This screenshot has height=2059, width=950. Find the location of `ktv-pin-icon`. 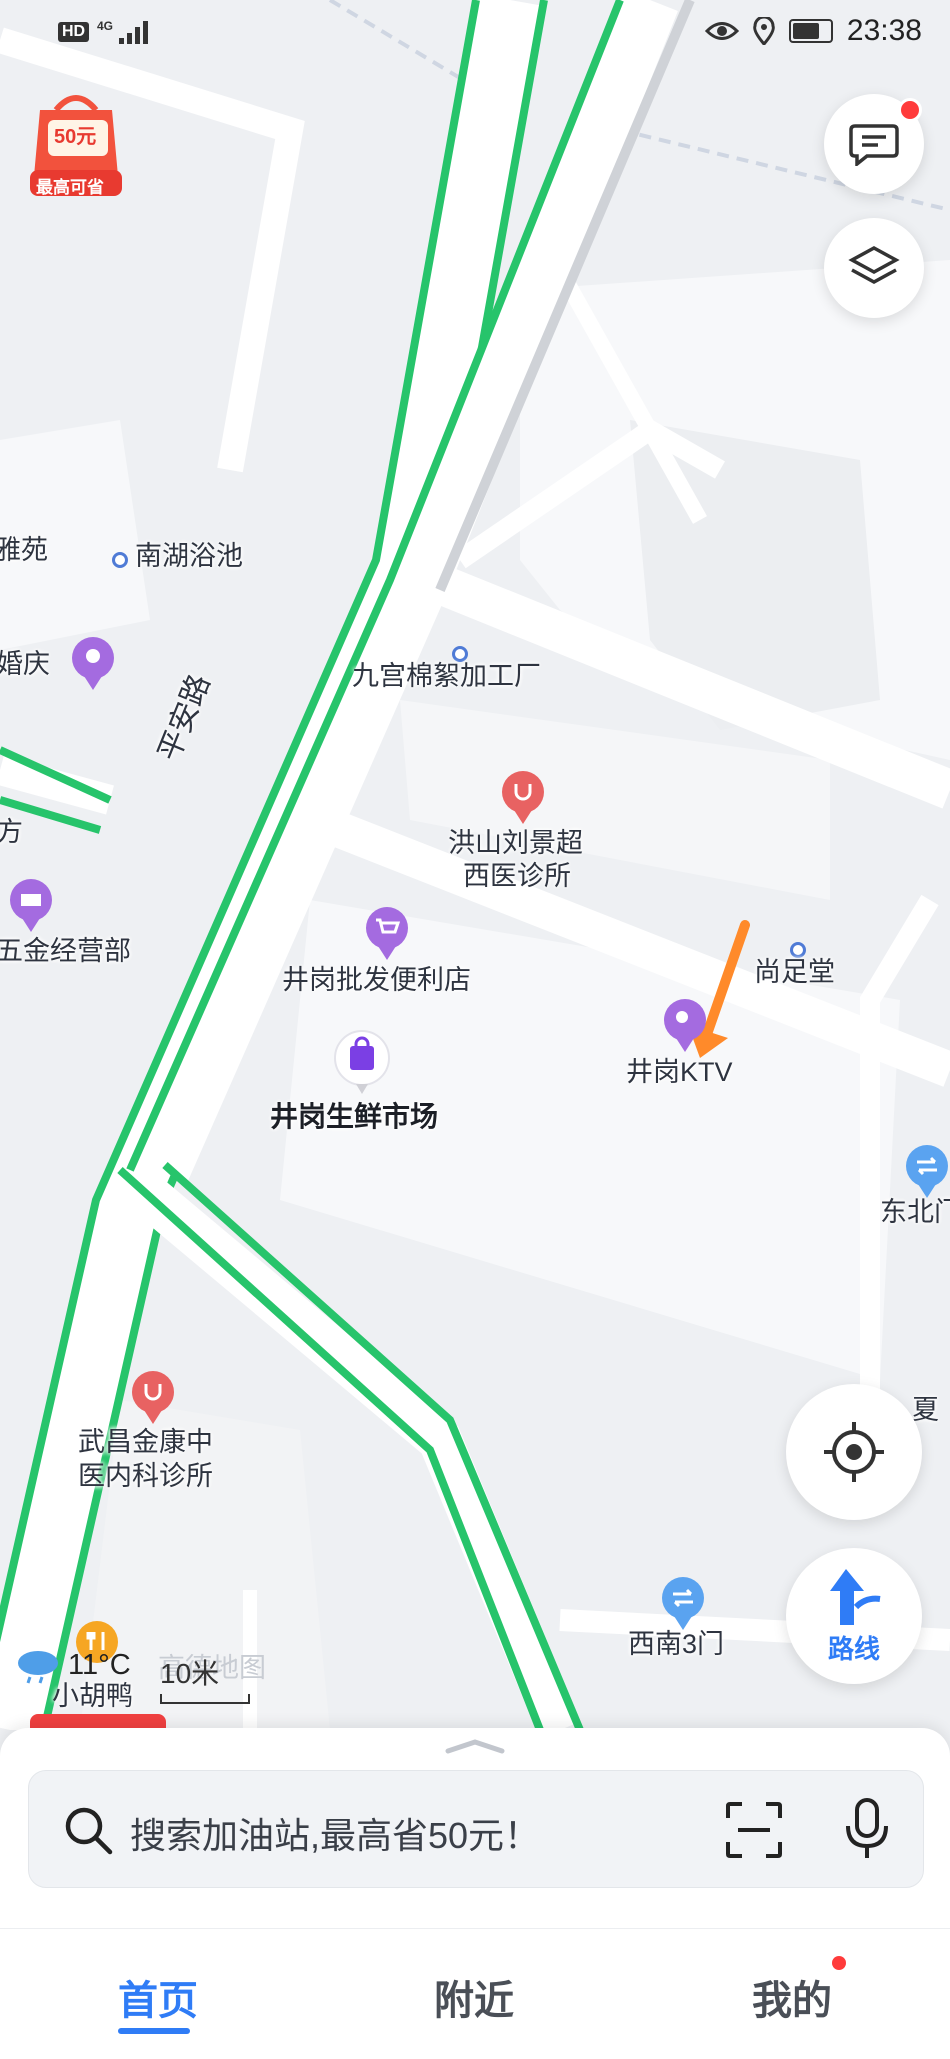

ktv-pin-icon is located at coordinates (685, 1025).